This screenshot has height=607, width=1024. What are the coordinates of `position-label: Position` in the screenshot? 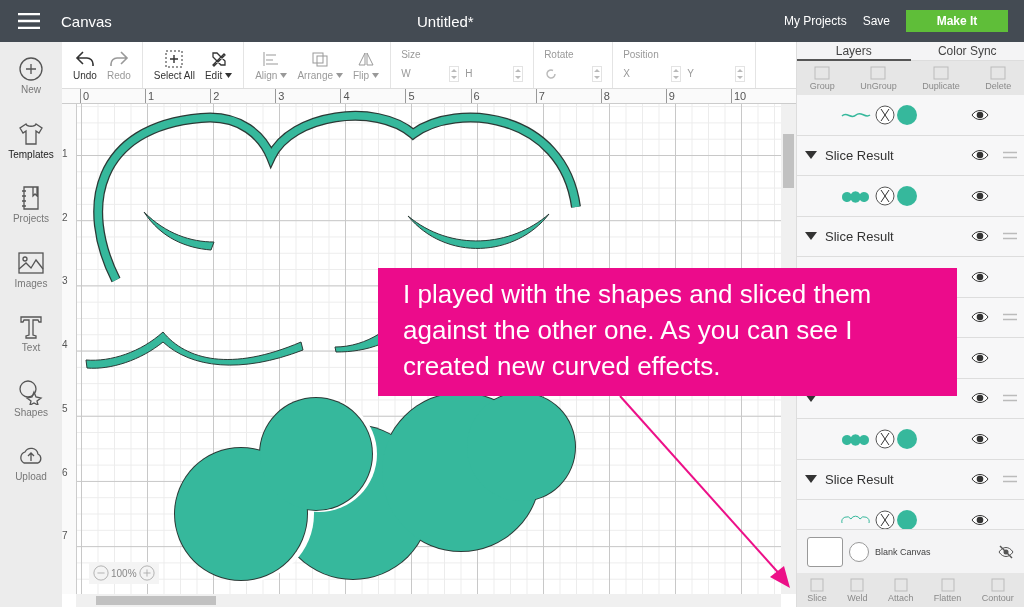 It's located at (641, 54).